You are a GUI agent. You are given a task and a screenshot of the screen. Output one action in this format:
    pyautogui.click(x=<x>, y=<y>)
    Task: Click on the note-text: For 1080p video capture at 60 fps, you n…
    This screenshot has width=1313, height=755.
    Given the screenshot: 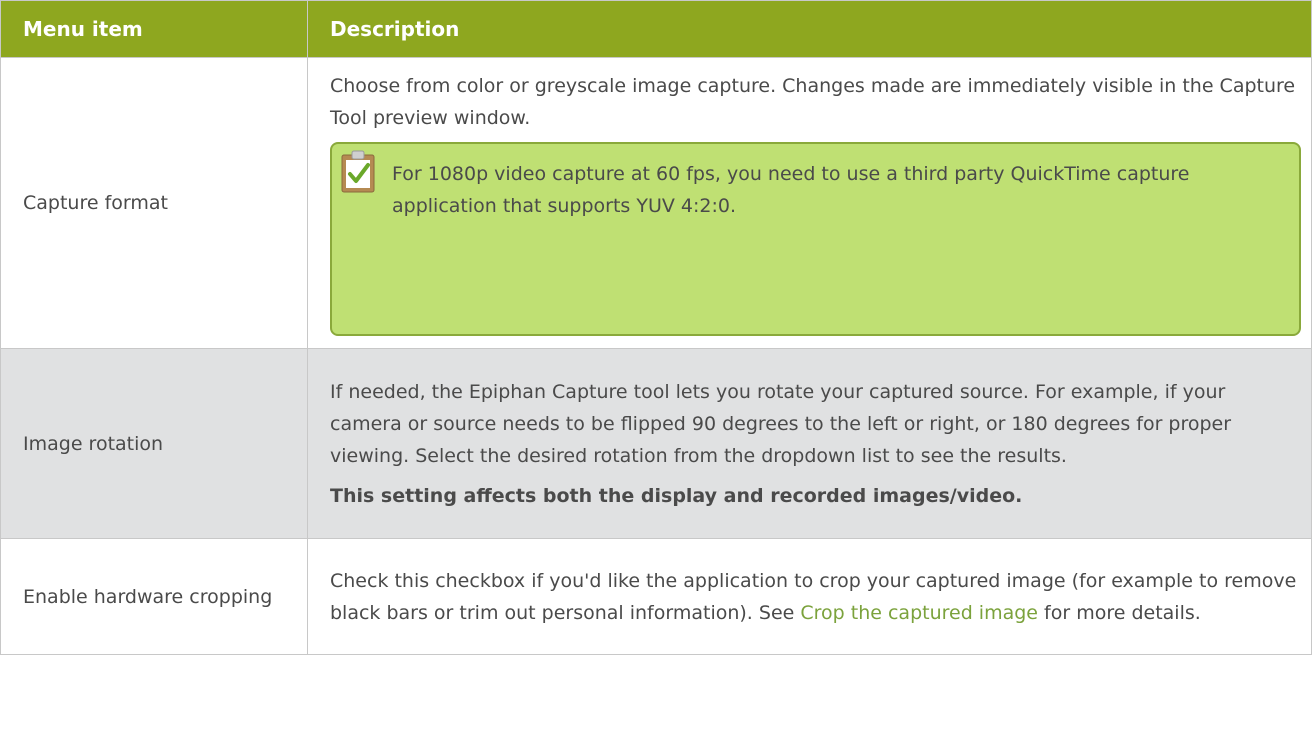 What is the action you would take?
    pyautogui.click(x=791, y=190)
    